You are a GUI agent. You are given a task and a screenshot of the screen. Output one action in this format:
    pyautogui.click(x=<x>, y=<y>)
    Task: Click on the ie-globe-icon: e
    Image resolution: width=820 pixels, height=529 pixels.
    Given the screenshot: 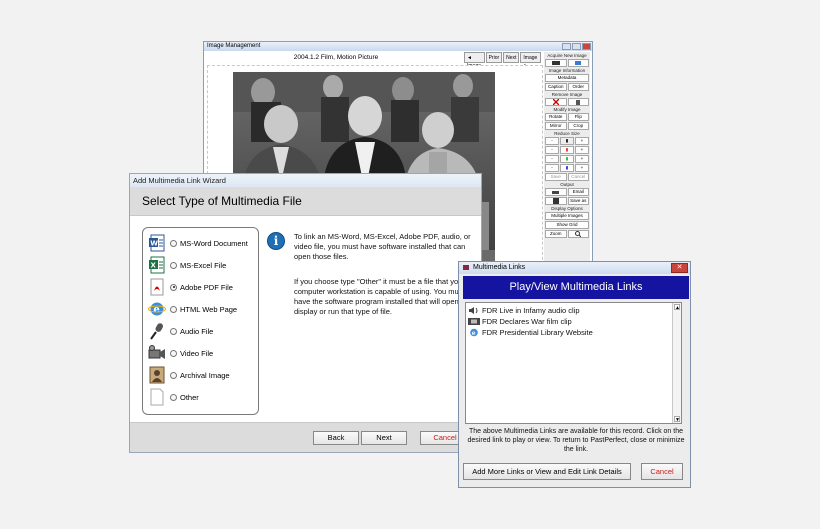 What is the action you would take?
    pyautogui.click(x=474, y=332)
    